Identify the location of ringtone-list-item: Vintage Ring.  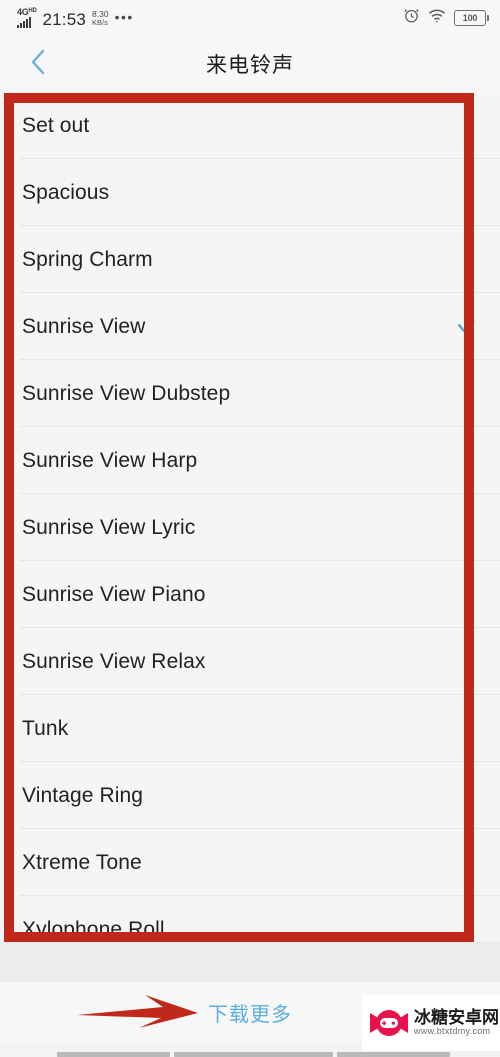
(250, 795).